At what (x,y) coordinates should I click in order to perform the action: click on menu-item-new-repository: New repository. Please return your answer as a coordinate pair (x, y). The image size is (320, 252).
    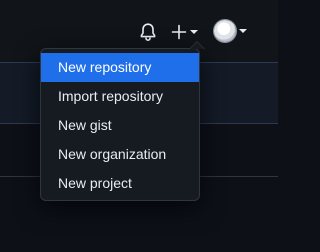
    Looking at the image, I should click on (120, 67).